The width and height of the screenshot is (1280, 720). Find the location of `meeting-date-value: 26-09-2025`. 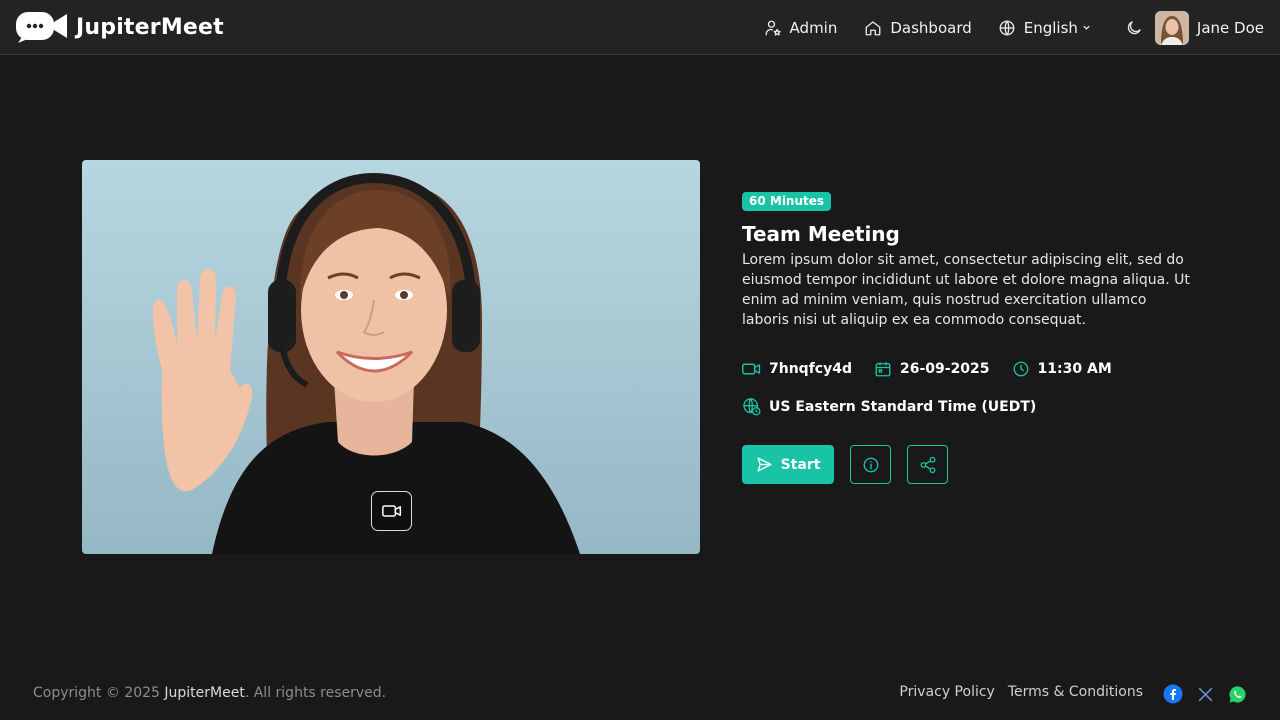

meeting-date-value: 26-09-2025 is located at coordinates (944, 369).